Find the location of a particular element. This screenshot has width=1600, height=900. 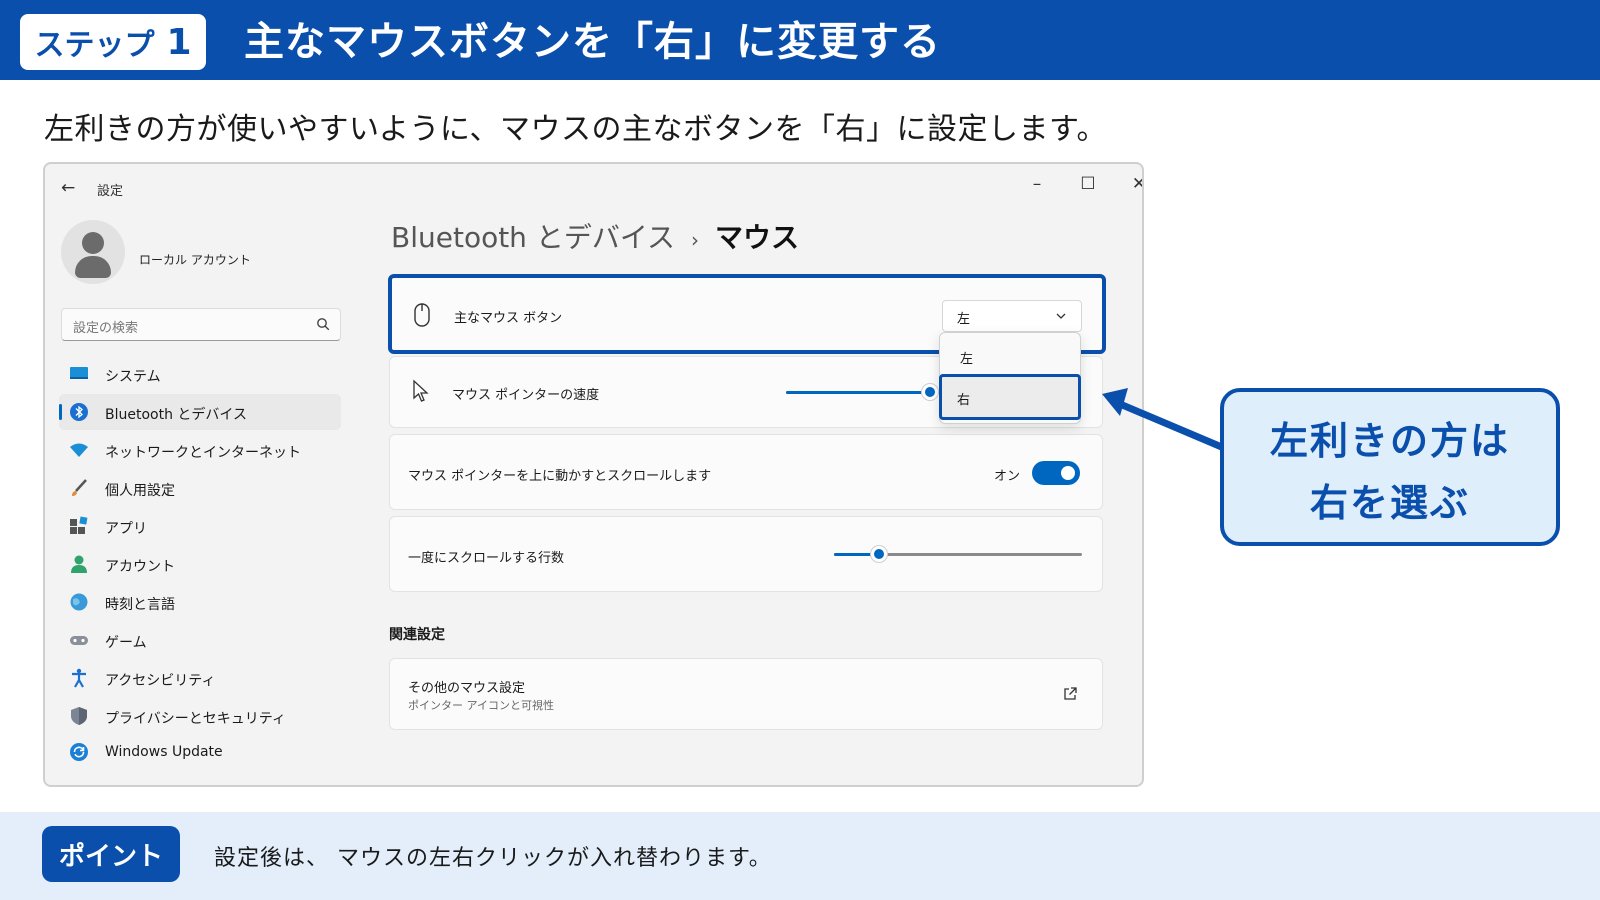

footer: ポイント 設定後は、 マウスの左右クリックが入れ替わります。 is located at coordinates (800, 856).